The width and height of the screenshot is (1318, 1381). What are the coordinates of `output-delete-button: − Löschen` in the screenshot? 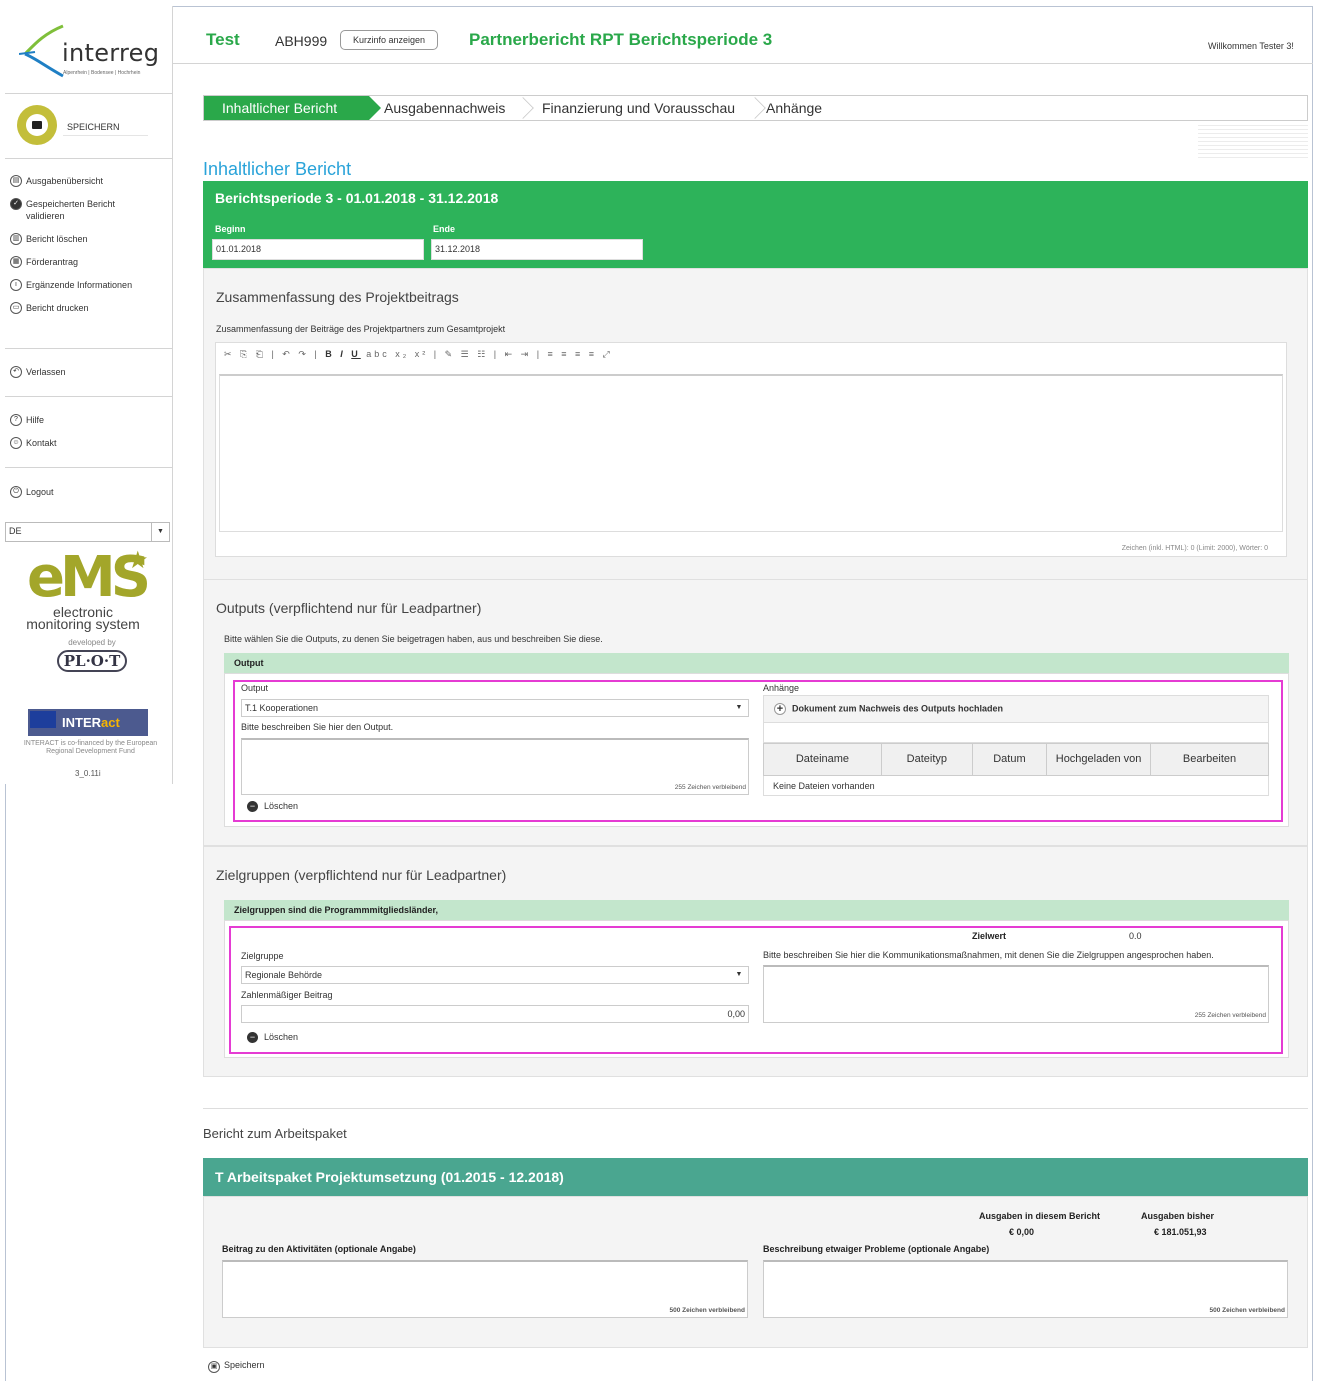 It's located at (273, 807).